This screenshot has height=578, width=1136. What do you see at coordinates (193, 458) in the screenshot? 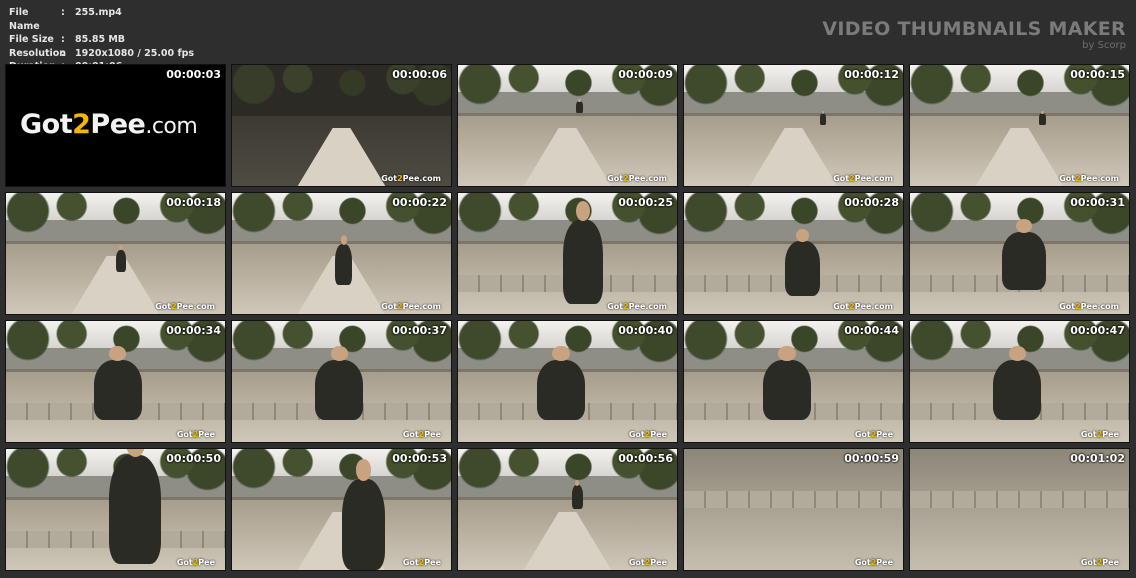
I see `timestamp-label: 00:00:50` at bounding box center [193, 458].